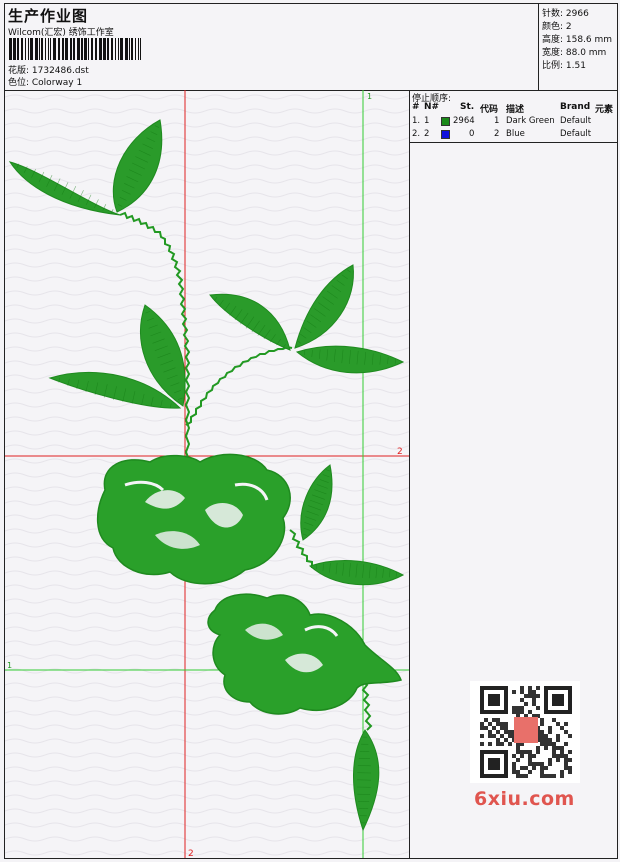 Image resolution: width=620 pixels, height=862 pixels. Describe the element at coordinates (489, 108) in the screenshot. I see `col-header-code: 代码` at that location.